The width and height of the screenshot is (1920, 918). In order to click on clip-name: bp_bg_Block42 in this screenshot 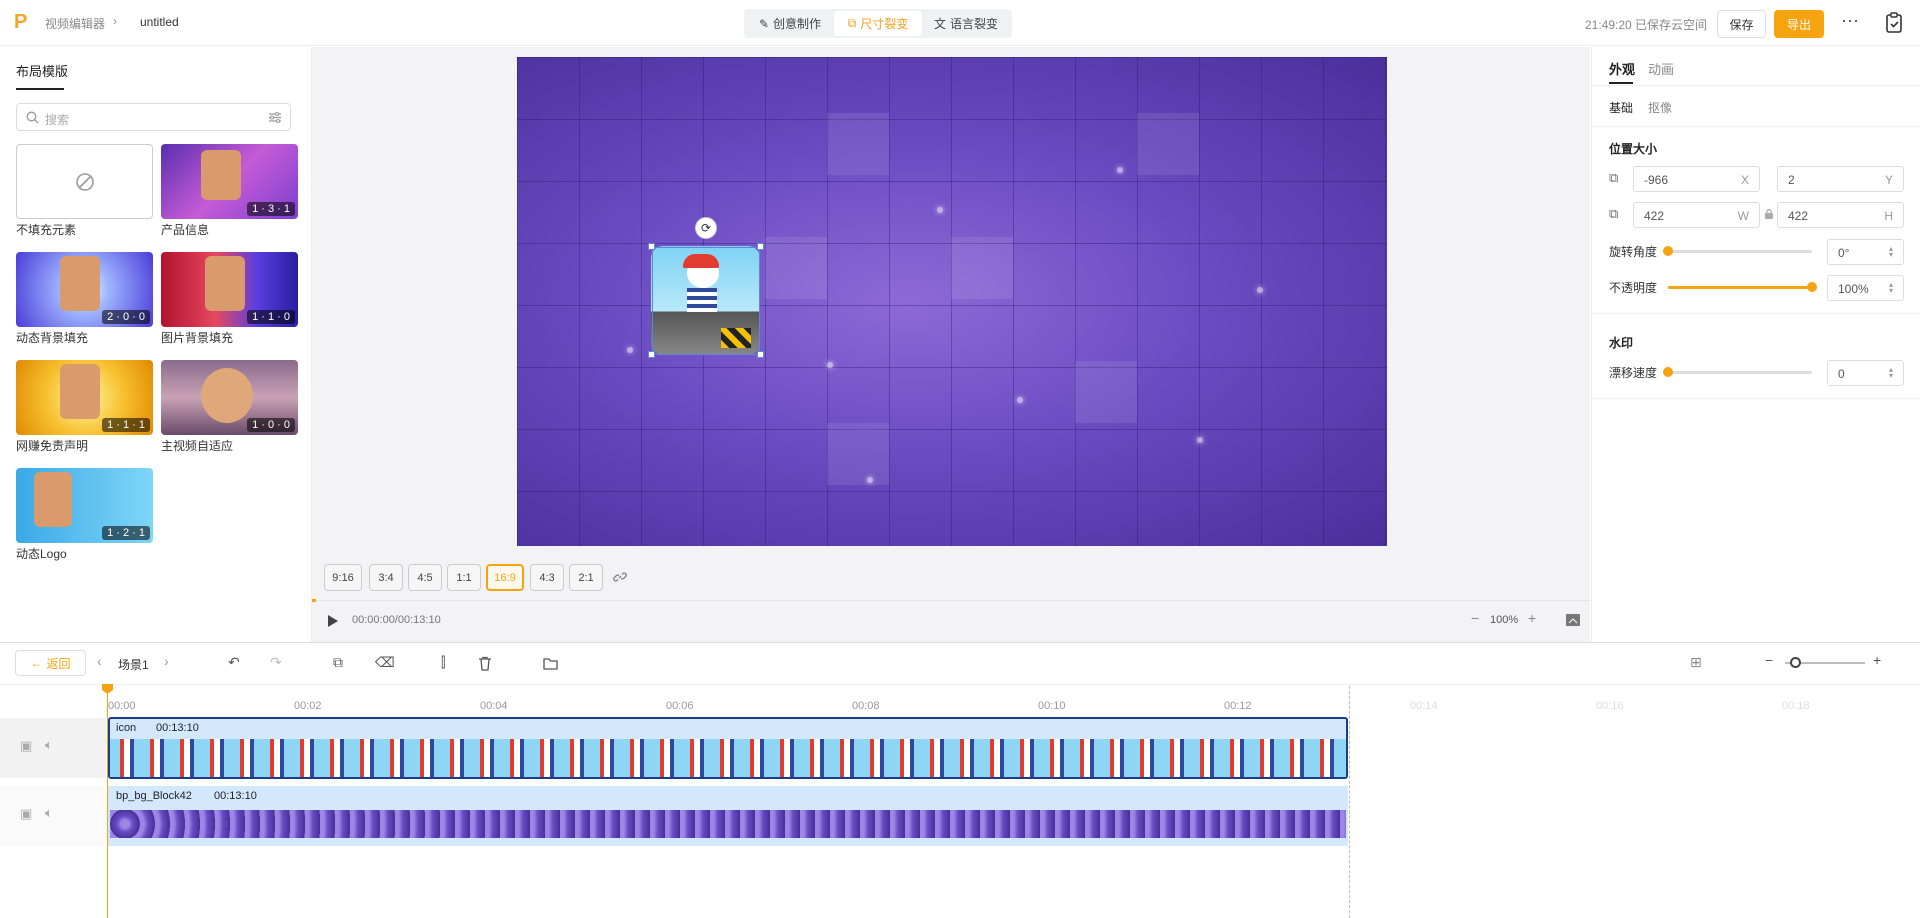, I will do `click(154, 796)`.